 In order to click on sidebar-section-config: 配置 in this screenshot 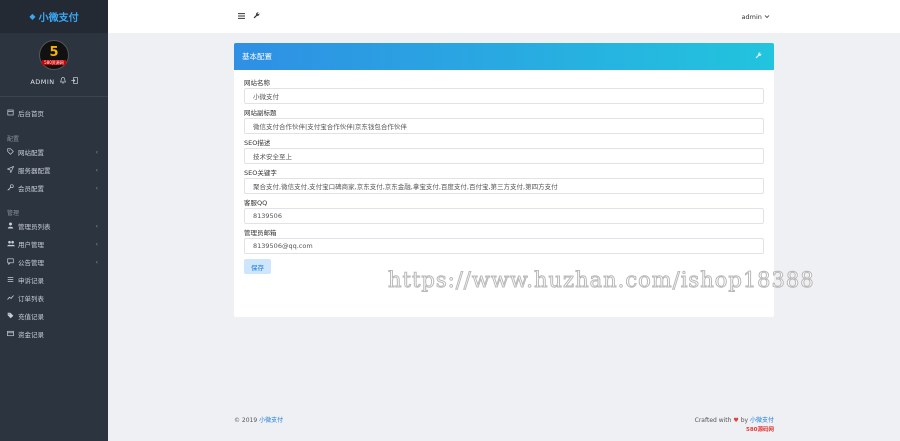, I will do `click(13, 139)`.